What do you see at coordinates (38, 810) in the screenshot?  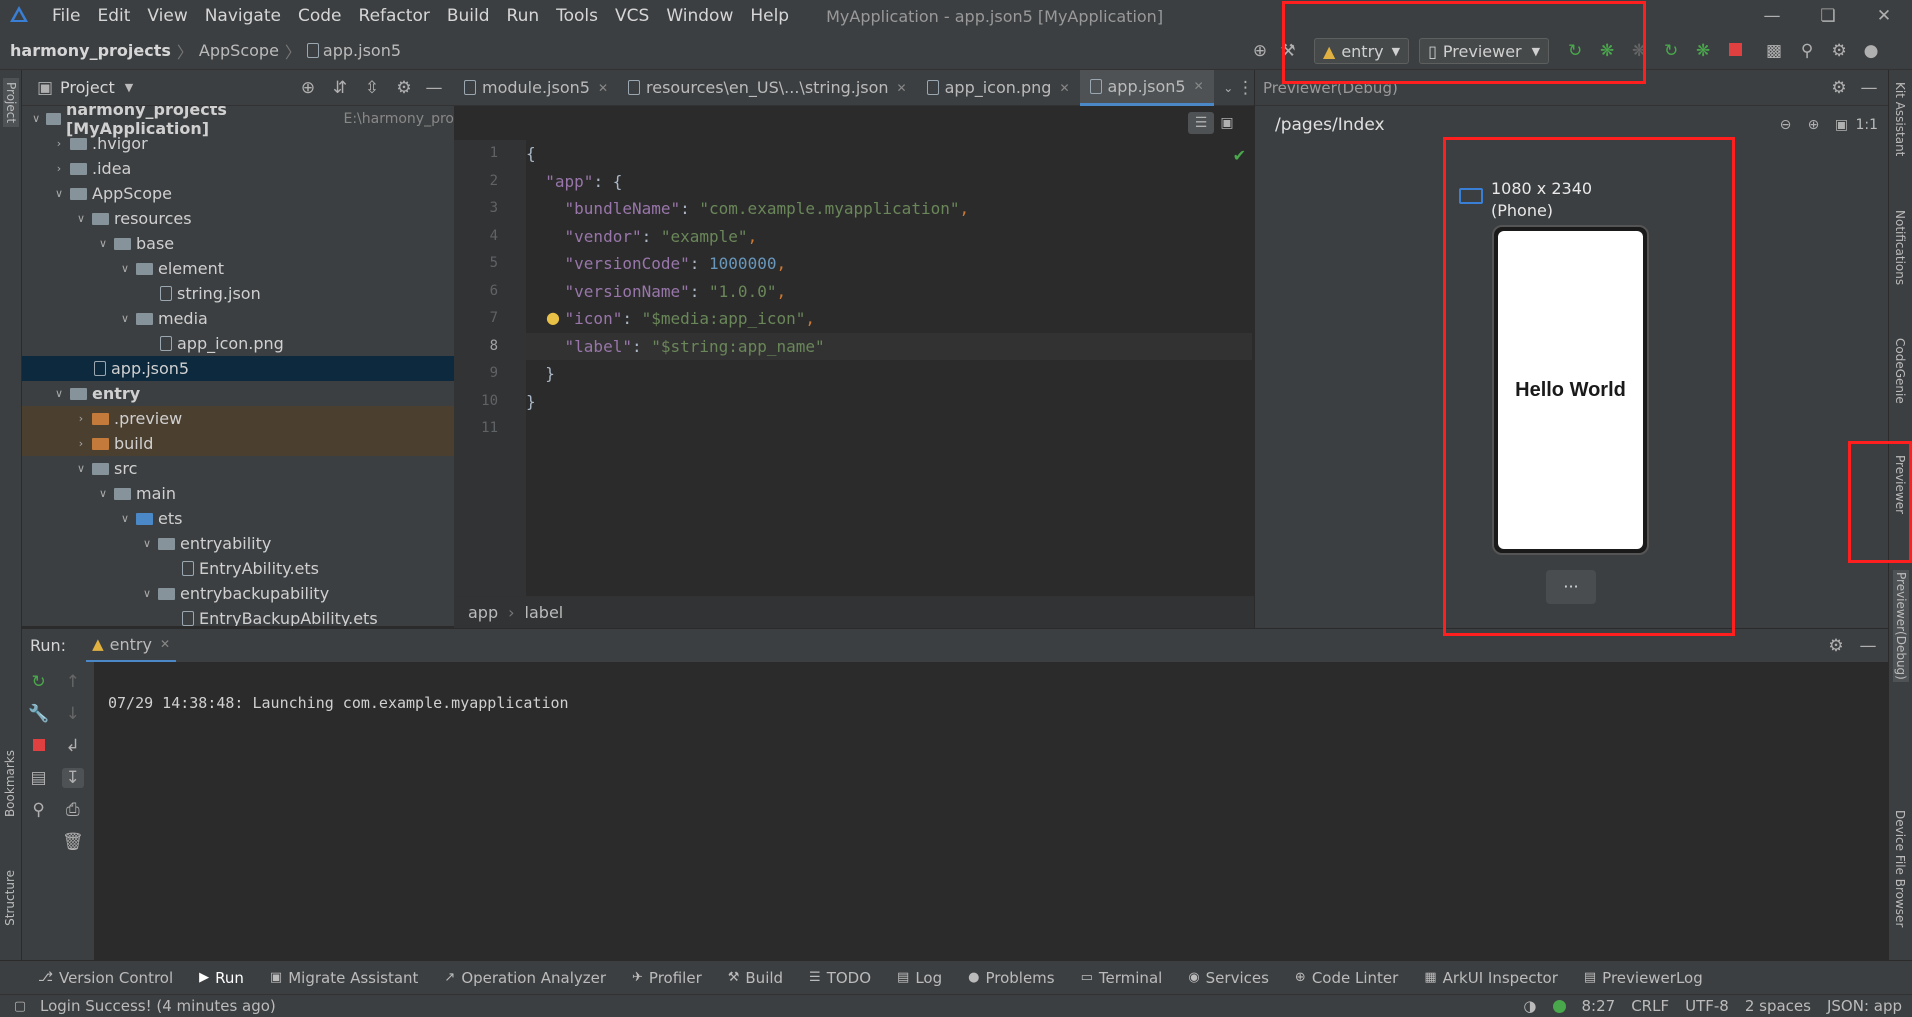 I see `pin-icon: ⚲` at bounding box center [38, 810].